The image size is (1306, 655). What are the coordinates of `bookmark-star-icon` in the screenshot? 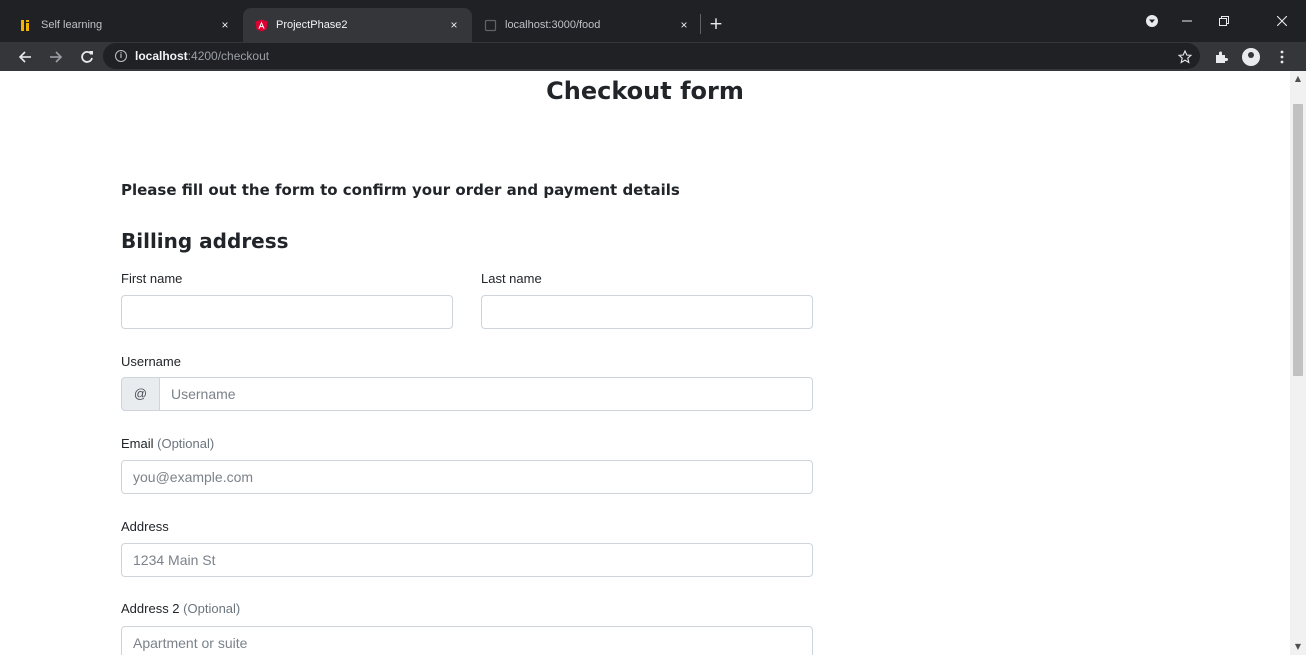 It's located at (1185, 56).